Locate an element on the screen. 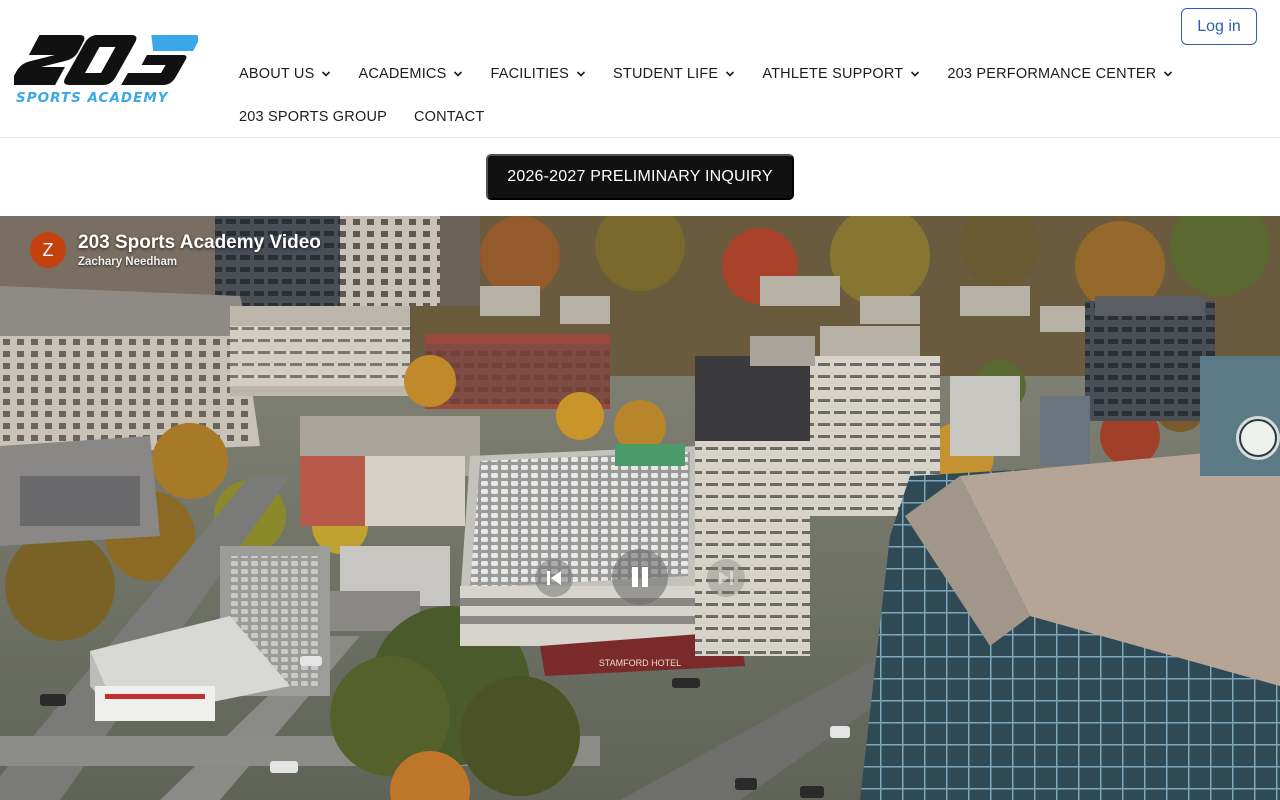 Image resolution: width=1280 pixels, height=800 pixels. next-button is located at coordinates (726, 578).